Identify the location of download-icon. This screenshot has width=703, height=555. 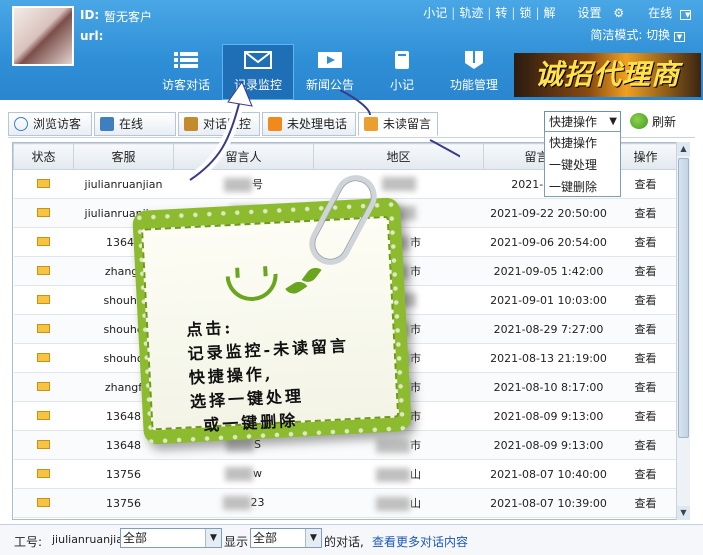
(474, 60).